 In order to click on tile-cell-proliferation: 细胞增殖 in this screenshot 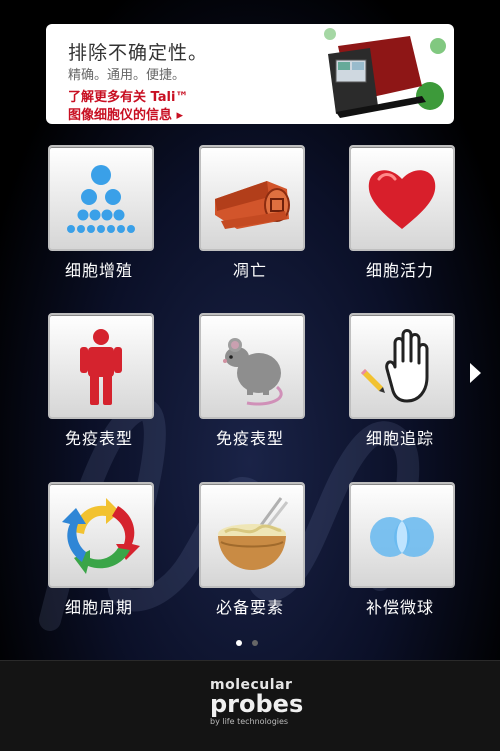, I will do `click(99, 225)`.